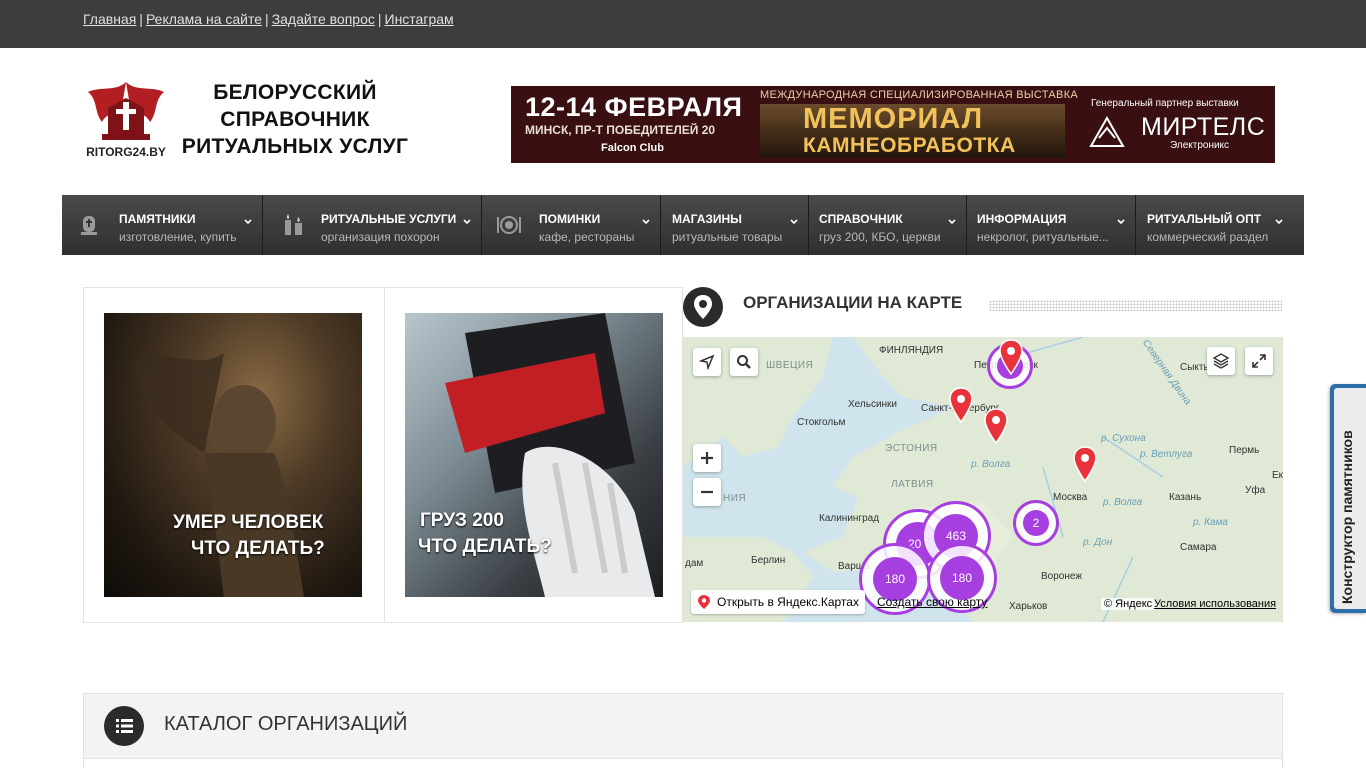  I want to click on link-home: Главная, so click(109, 19).